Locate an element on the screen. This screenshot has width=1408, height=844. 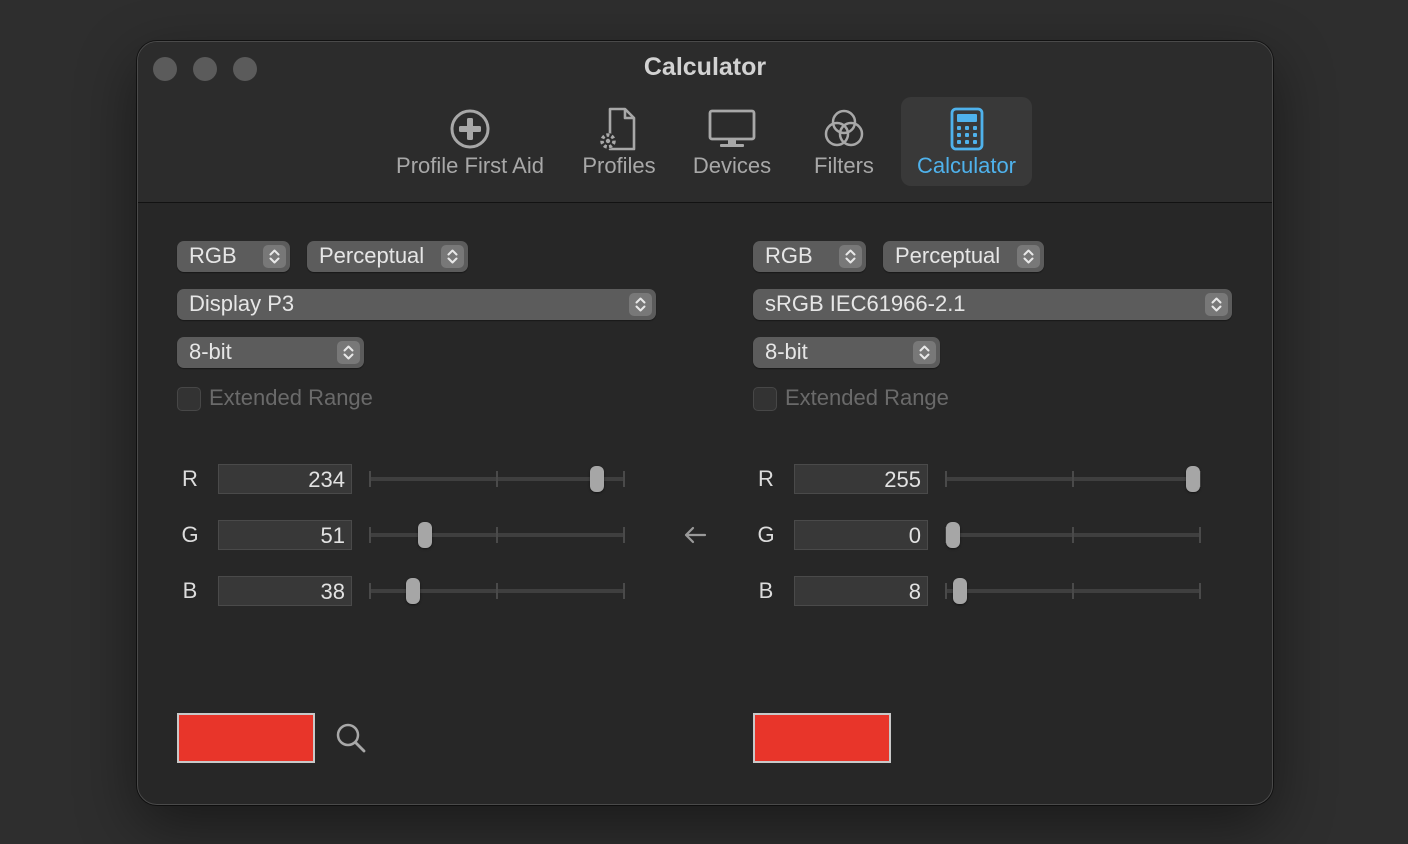
profile-document-gear-icon is located at coordinates (619, 129).